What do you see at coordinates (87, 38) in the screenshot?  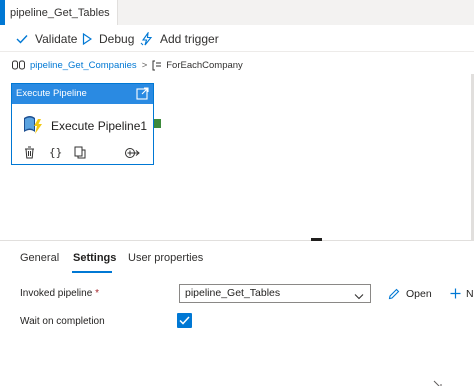 I see `debug-play-icon` at bounding box center [87, 38].